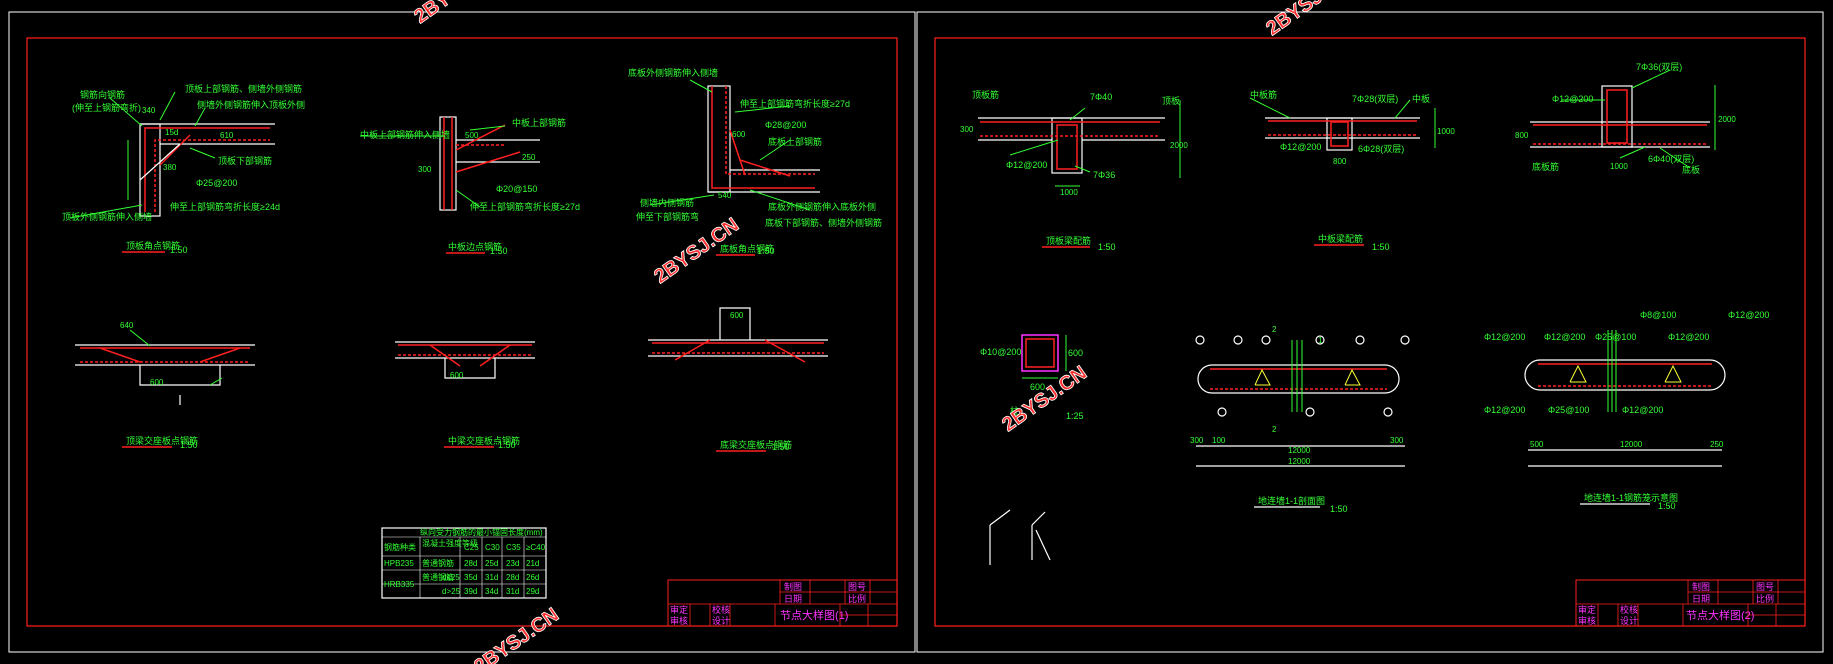 The width and height of the screenshot is (1833, 664). I want to click on svg-text: 6Φ28(双层), so click(1381, 149).